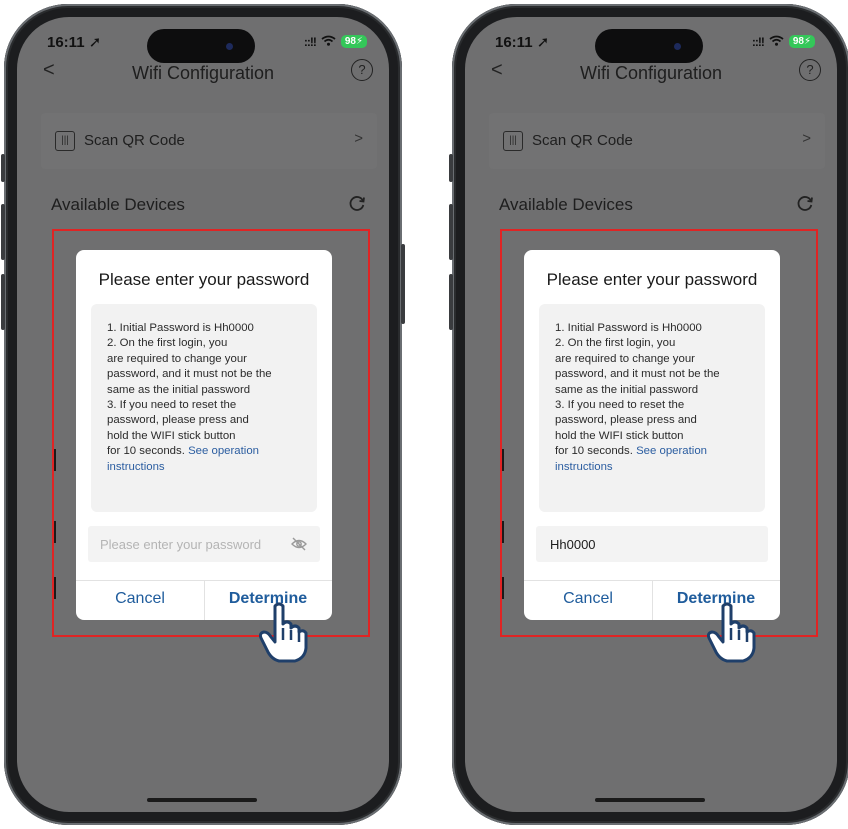 Image resolution: width=848 pixels, height=829 pixels. Describe the element at coordinates (299, 546) in the screenshot. I see `eye-off-icon` at that location.